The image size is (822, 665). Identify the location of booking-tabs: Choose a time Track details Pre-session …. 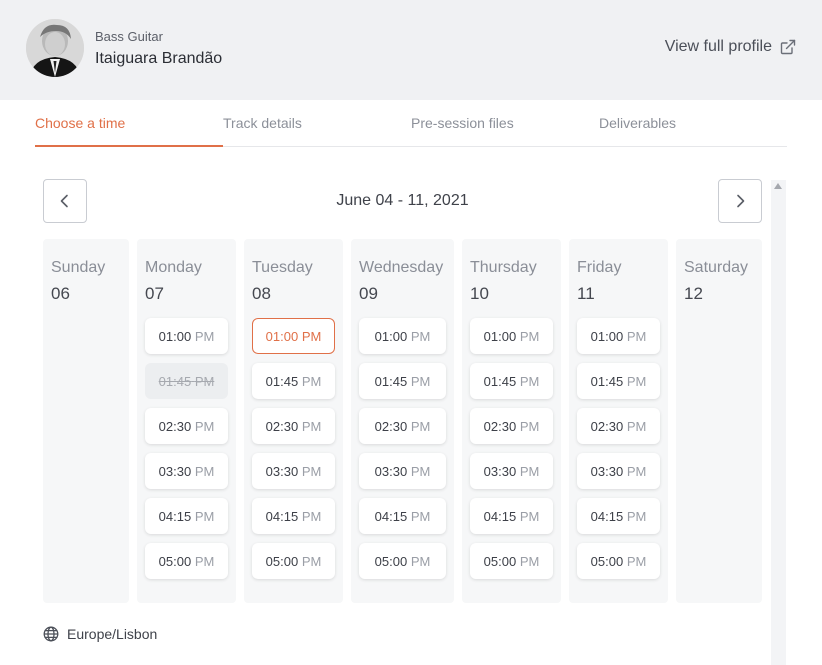
(411, 123).